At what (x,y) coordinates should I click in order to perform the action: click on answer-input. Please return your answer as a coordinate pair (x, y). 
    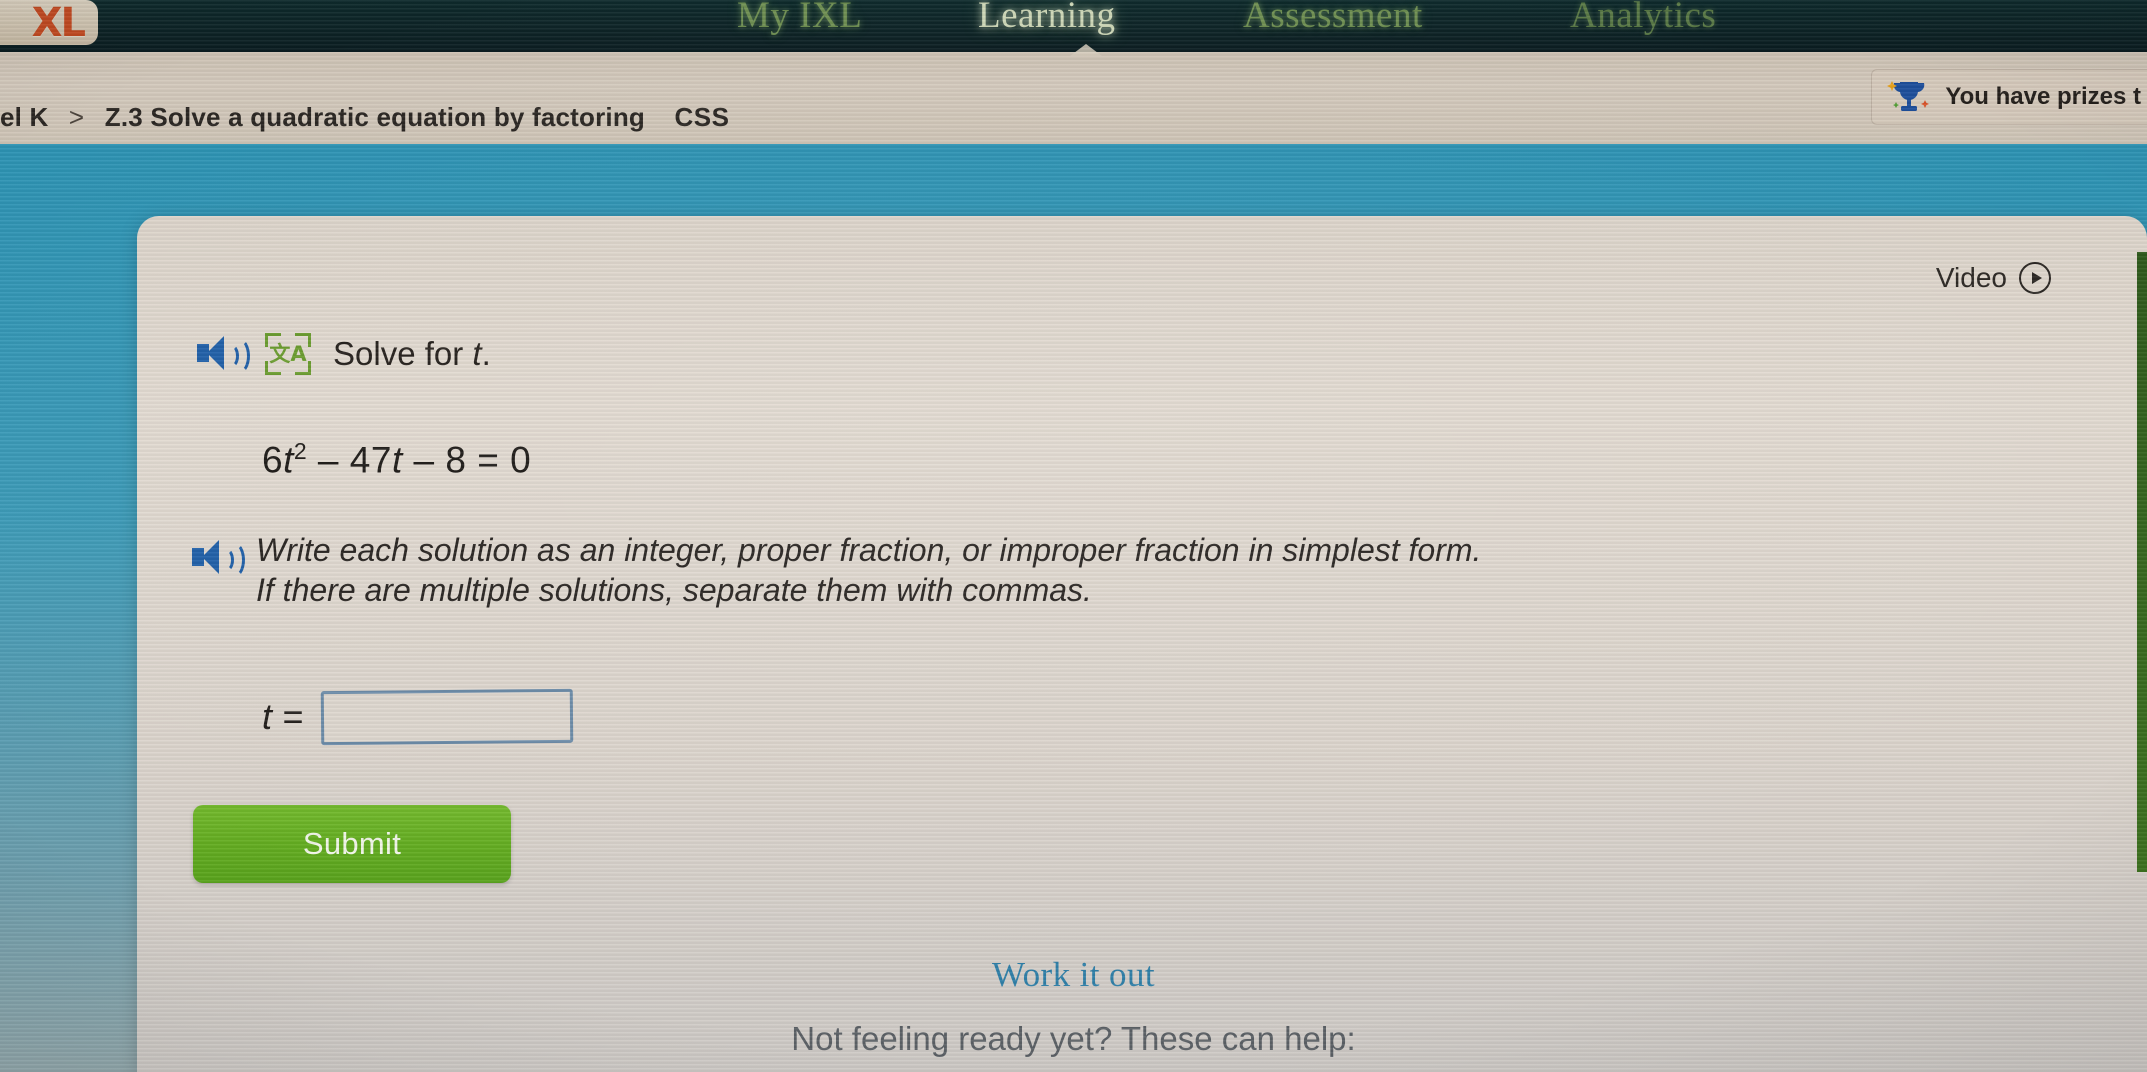
    Looking at the image, I should click on (447, 717).